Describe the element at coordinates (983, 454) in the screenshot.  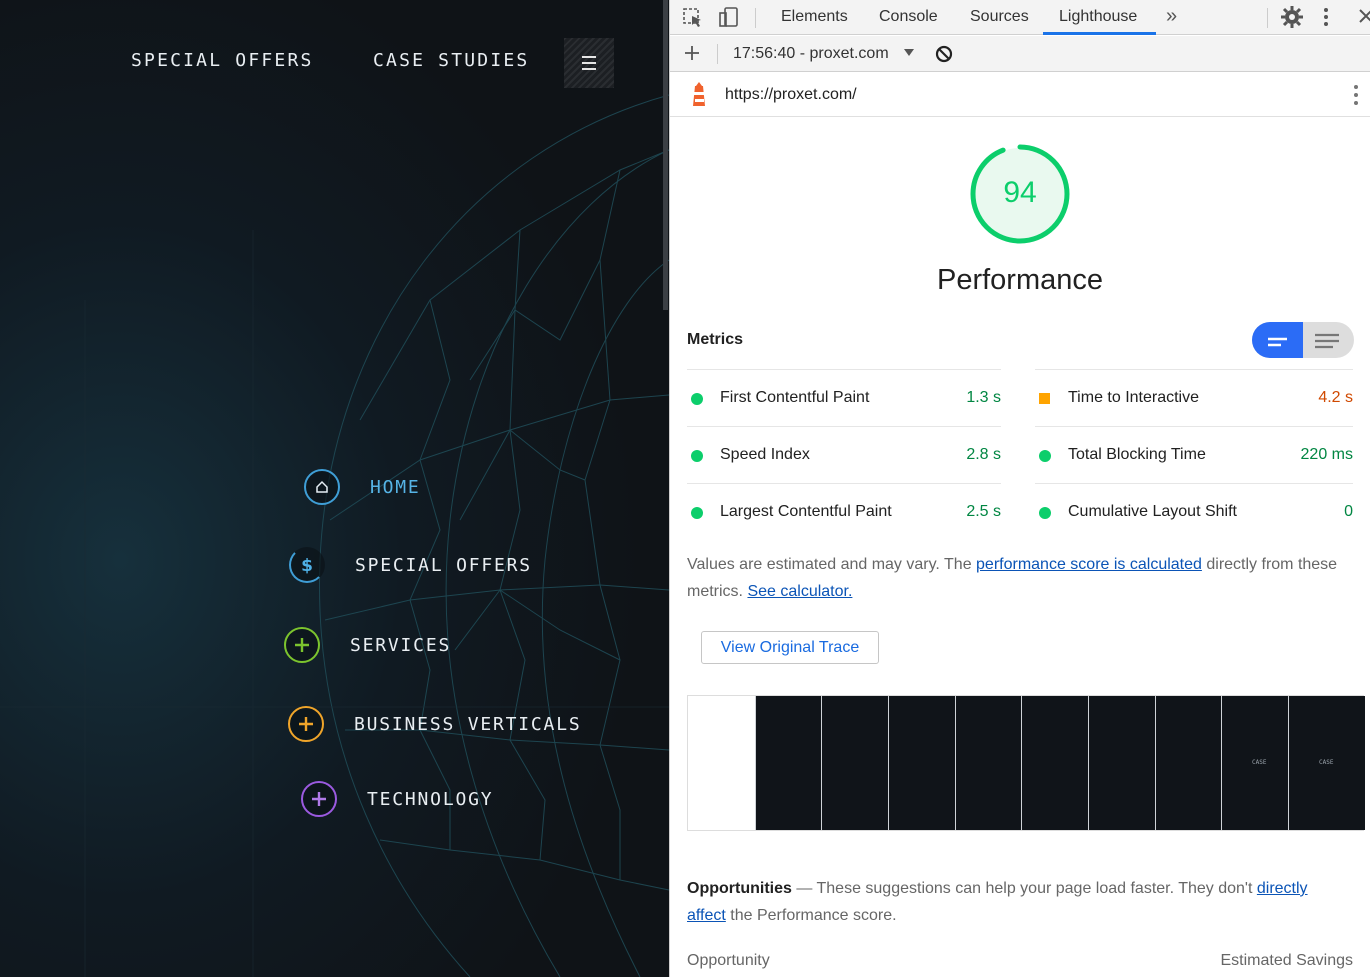
I see `metric-value: 2.8 s` at that location.